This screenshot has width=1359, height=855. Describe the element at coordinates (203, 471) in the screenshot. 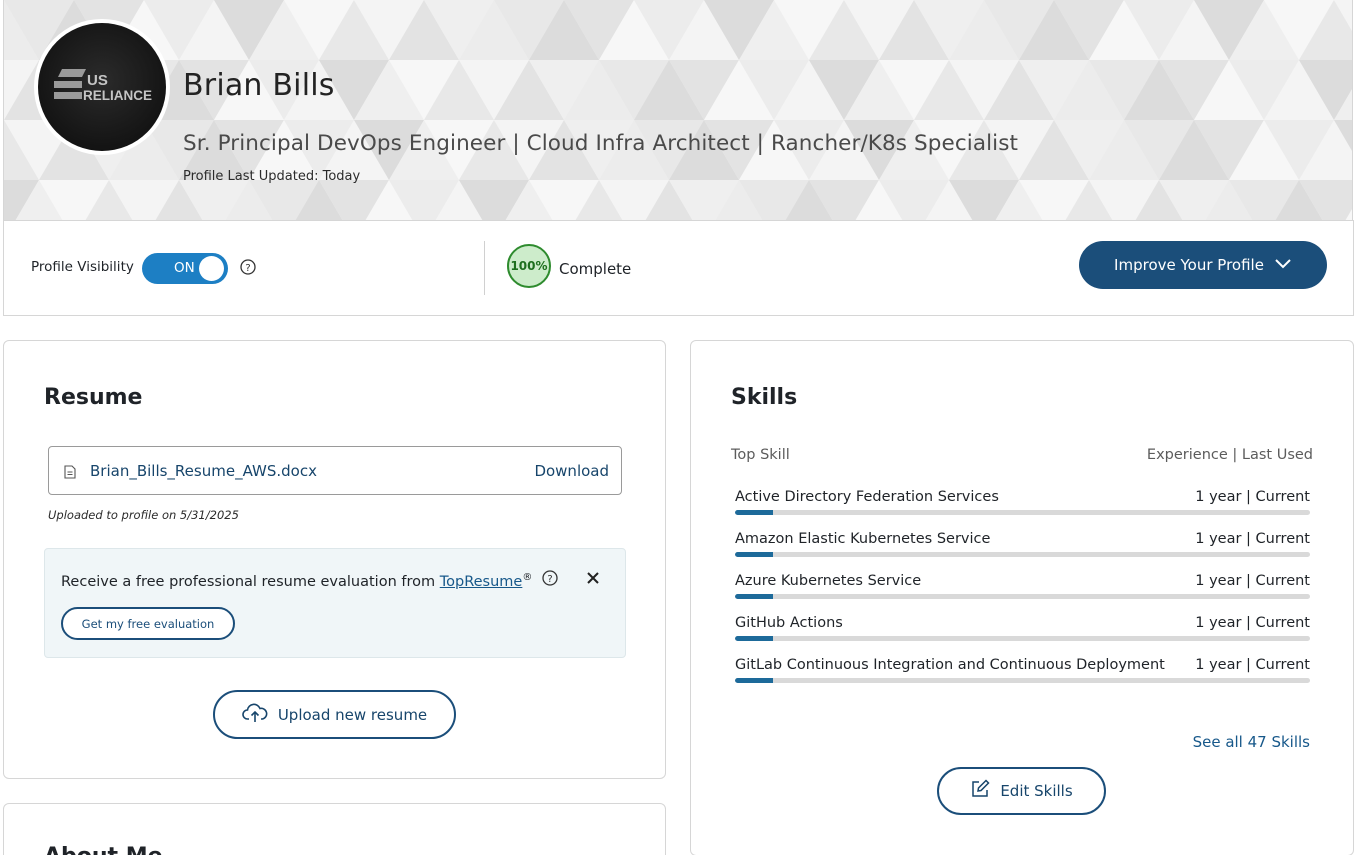

I see `resume-file-name: Brian_Bills_Resume_AWS.docx` at that location.